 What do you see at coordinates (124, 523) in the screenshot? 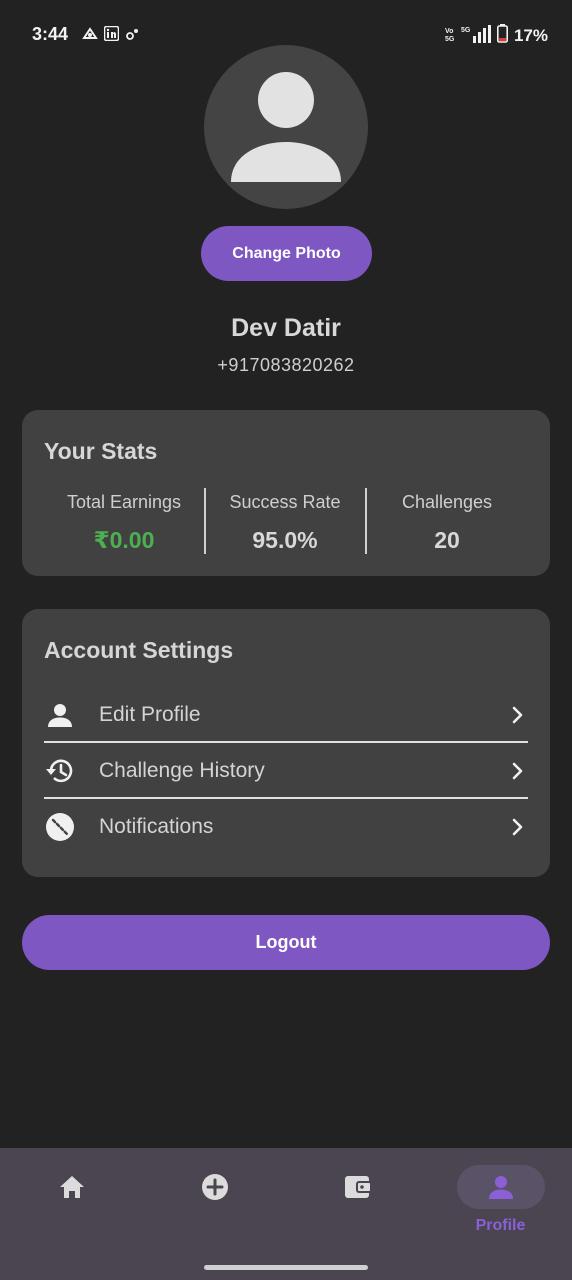
I see `stat-total-earnings: Total Earnings ₹0.00` at bounding box center [124, 523].